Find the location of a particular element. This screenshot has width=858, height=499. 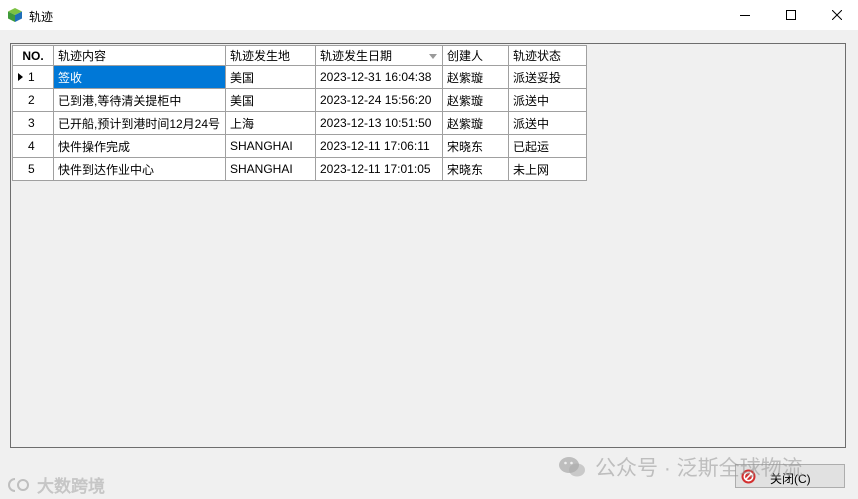

minimize-icon is located at coordinates (745, 15).